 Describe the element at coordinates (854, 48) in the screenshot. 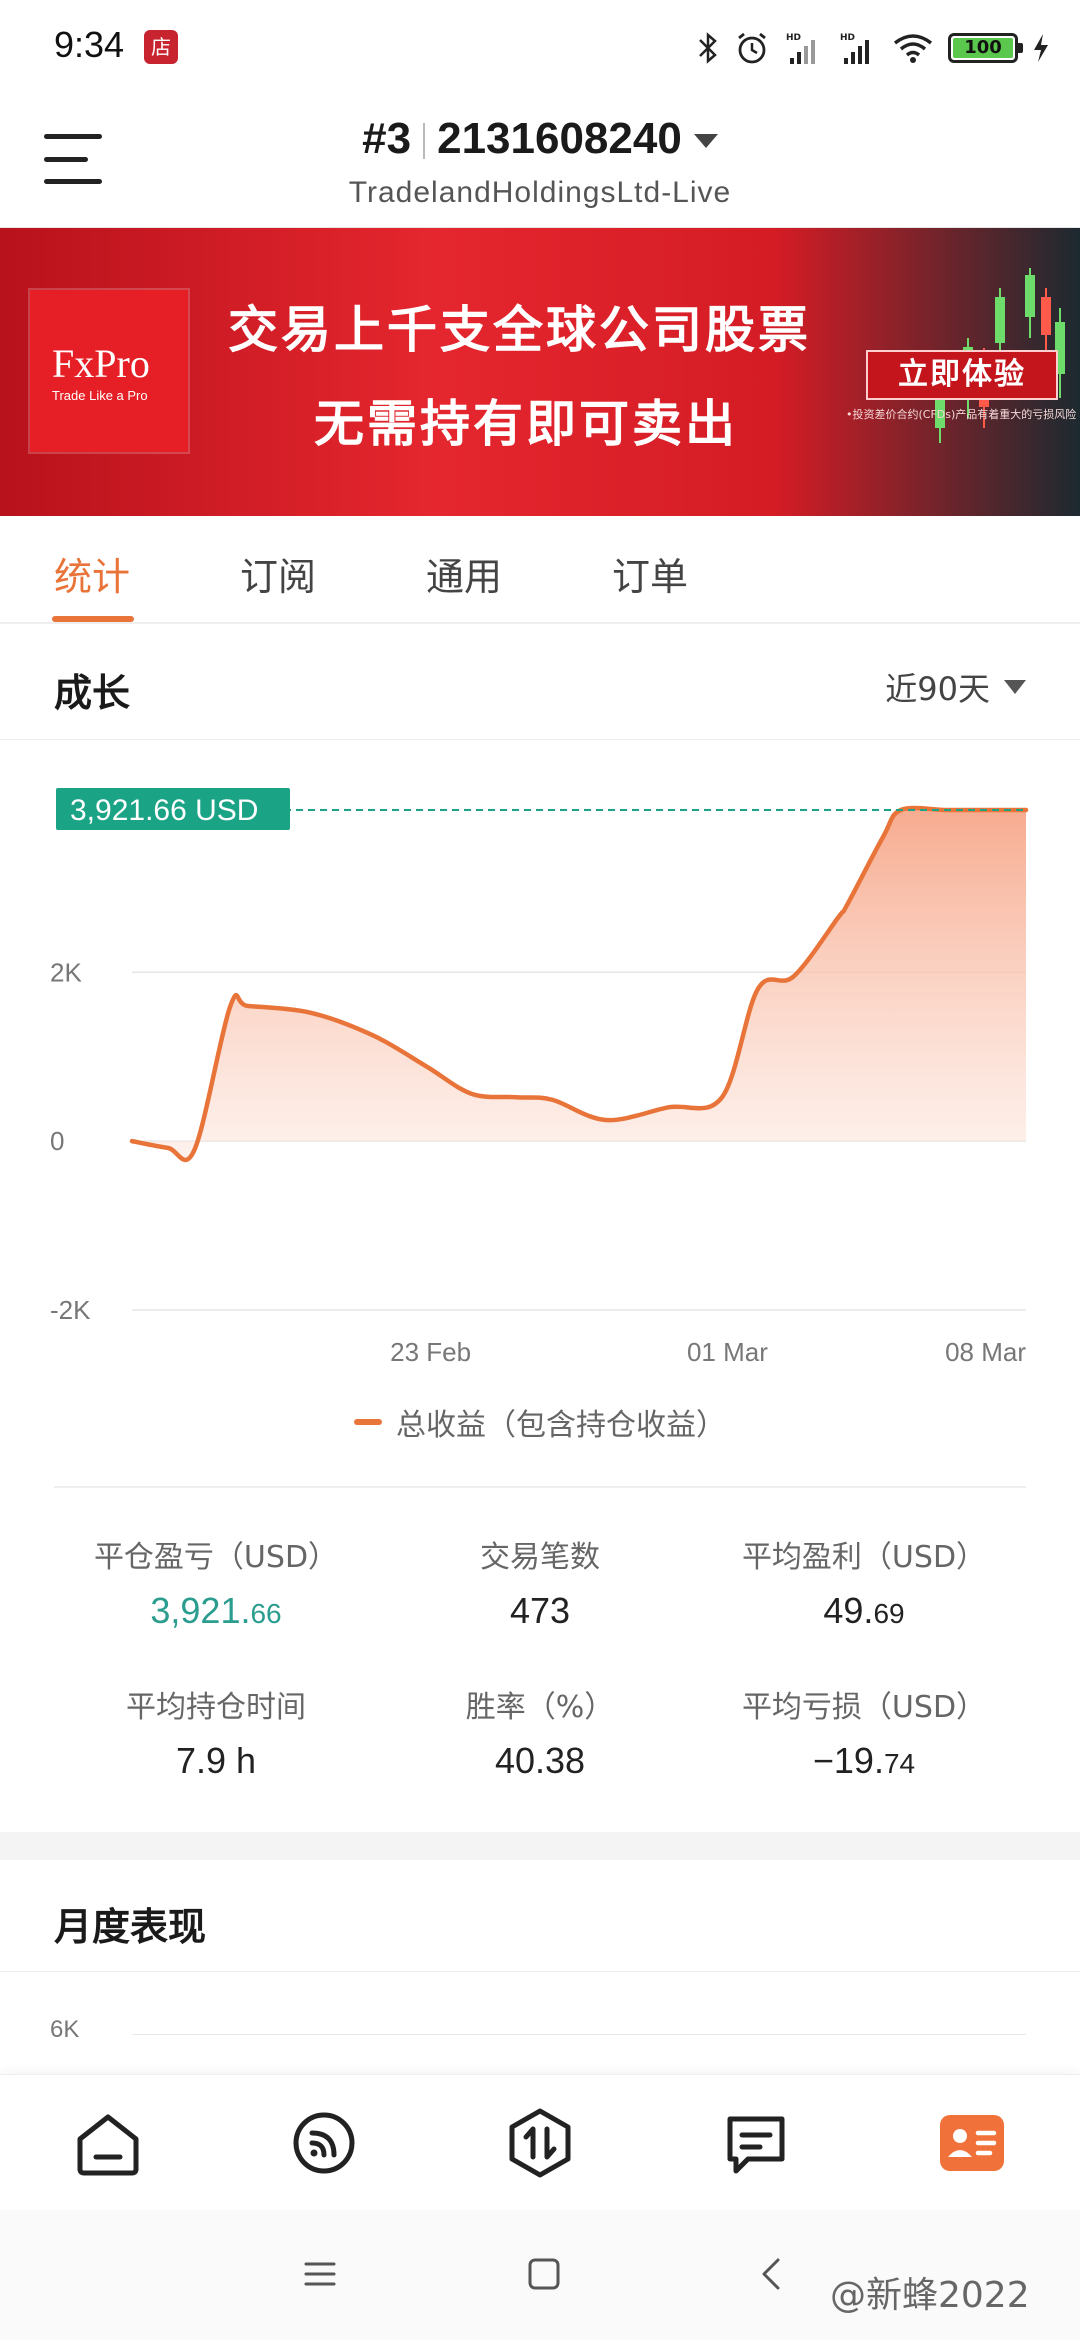

I see `signal-hd-icon-2: HD` at that location.